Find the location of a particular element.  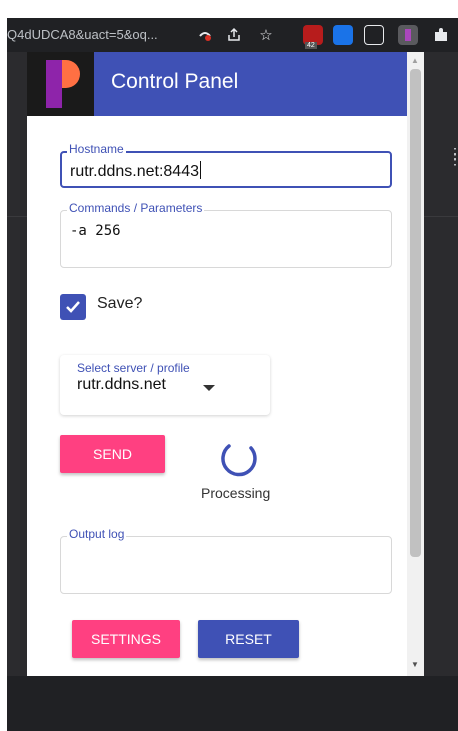

page-footer-area is located at coordinates (232, 703).